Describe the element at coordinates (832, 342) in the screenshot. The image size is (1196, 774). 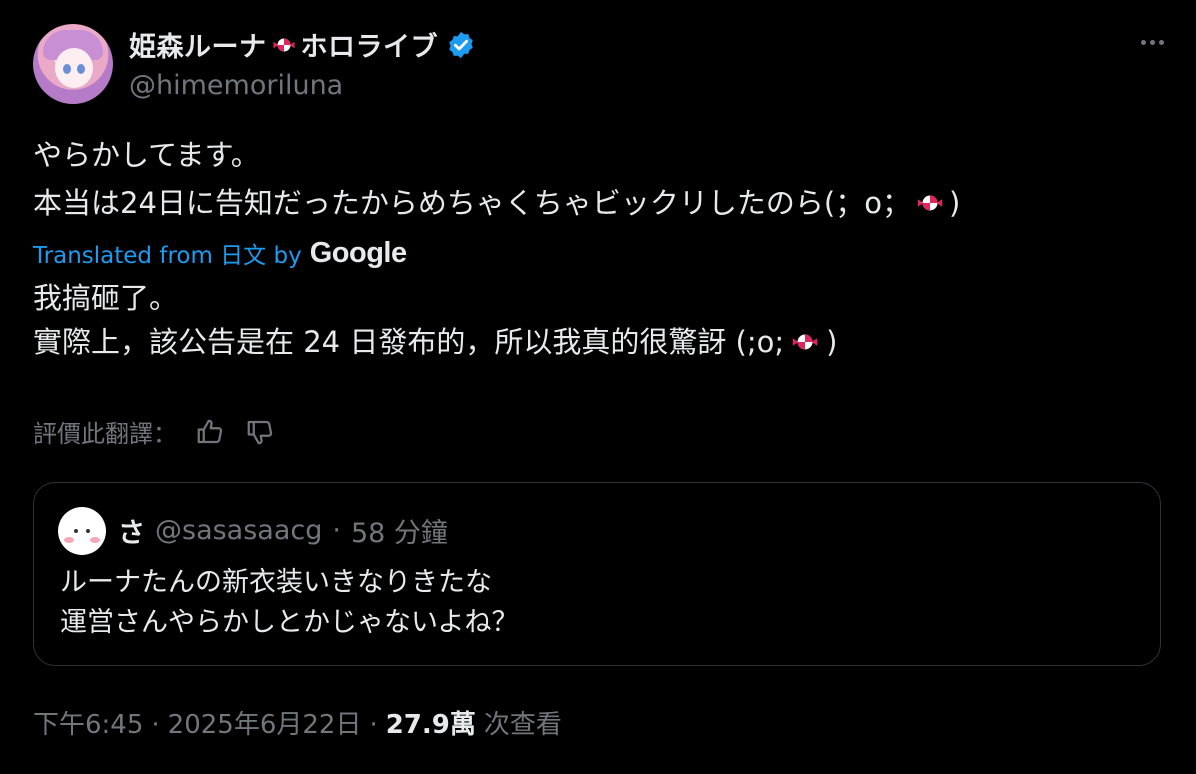
I see `translation-line2-suffix: )` at that location.